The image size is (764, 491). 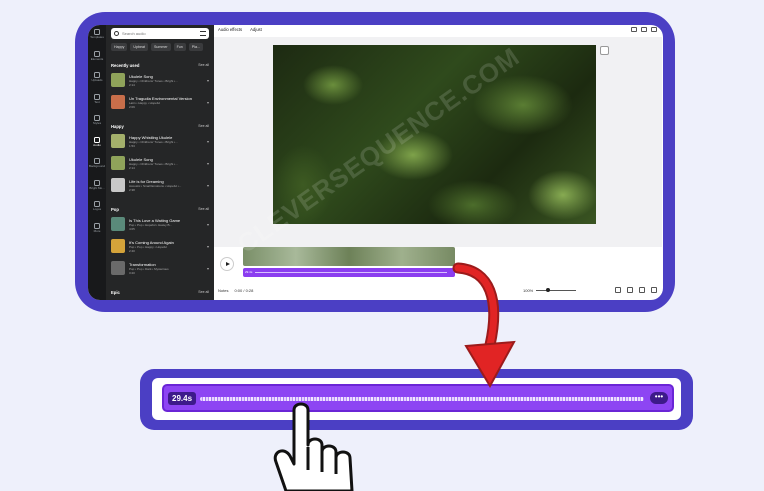 What do you see at coordinates (313, 446) in the screenshot?
I see `pointing-hand-icon` at bounding box center [313, 446].